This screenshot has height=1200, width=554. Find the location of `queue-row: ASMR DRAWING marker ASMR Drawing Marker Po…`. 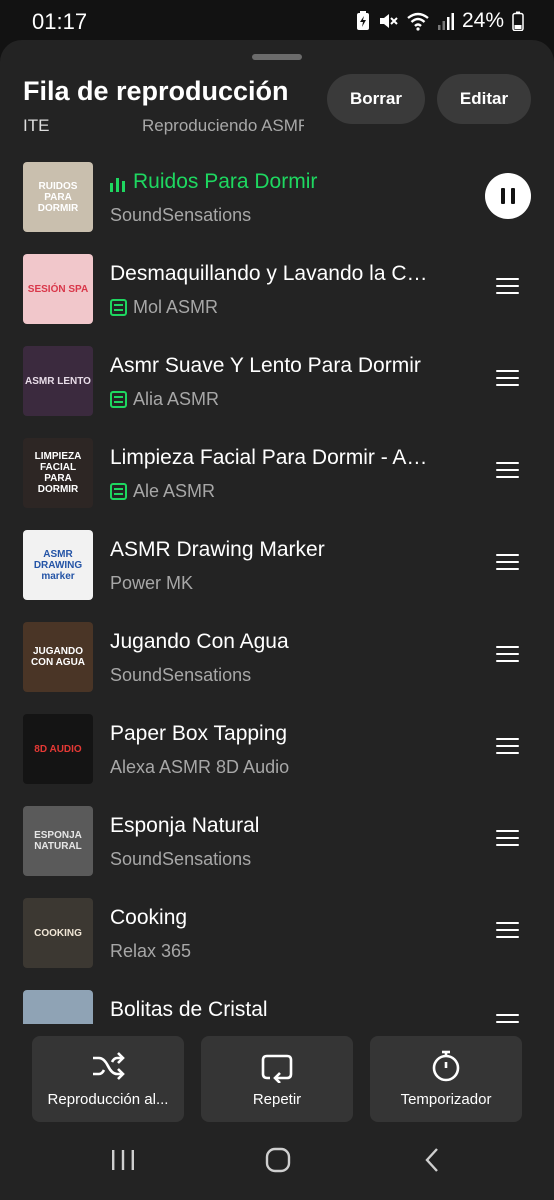

queue-row: ASMR DRAWING marker ASMR Drawing Marker Po… is located at coordinates (277, 565).